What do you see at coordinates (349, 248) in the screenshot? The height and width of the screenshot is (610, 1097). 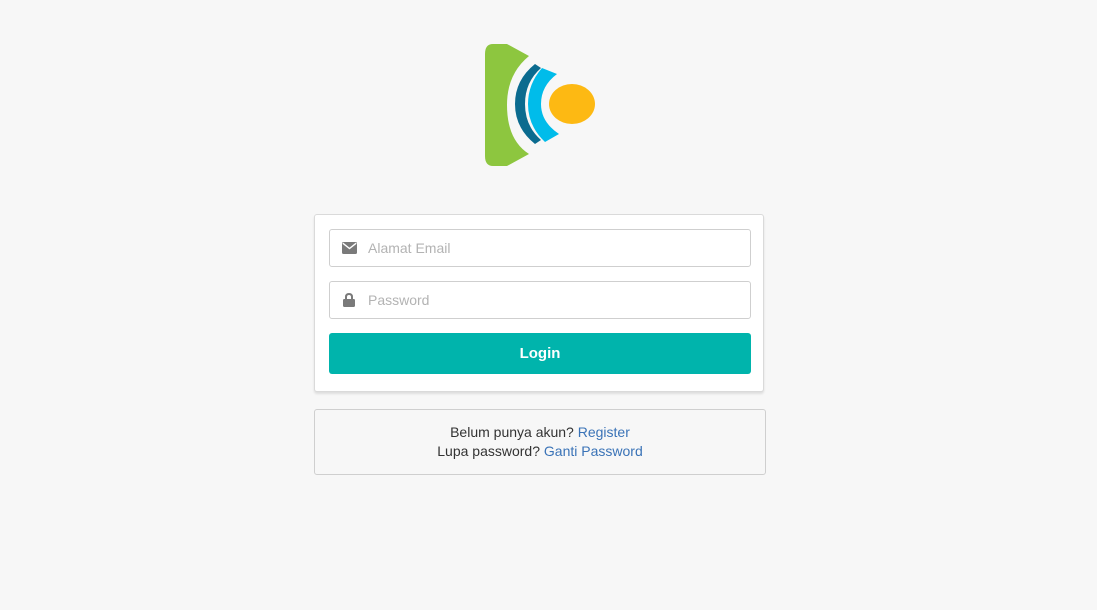 I see `envelope-icon` at bounding box center [349, 248].